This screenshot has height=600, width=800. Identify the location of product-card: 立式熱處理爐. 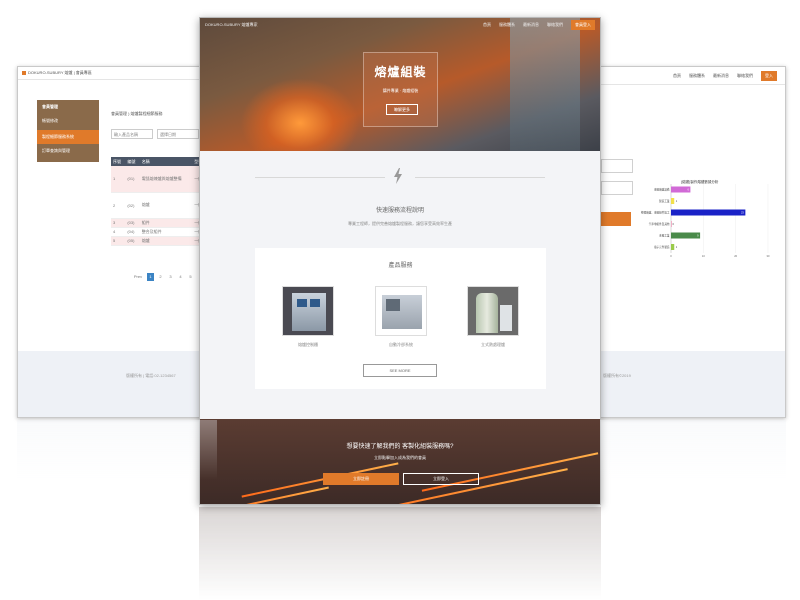
(493, 317).